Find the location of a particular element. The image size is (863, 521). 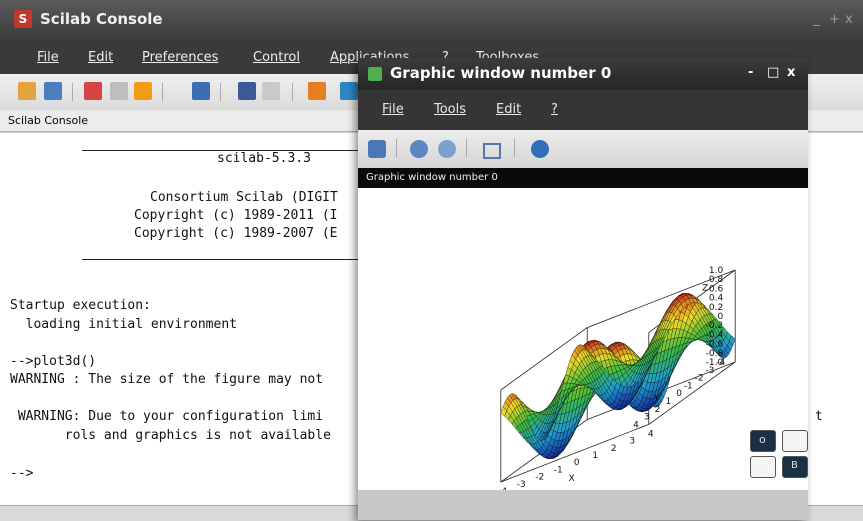

graphic-menu-edit: Edit is located at coordinates (508, 109).